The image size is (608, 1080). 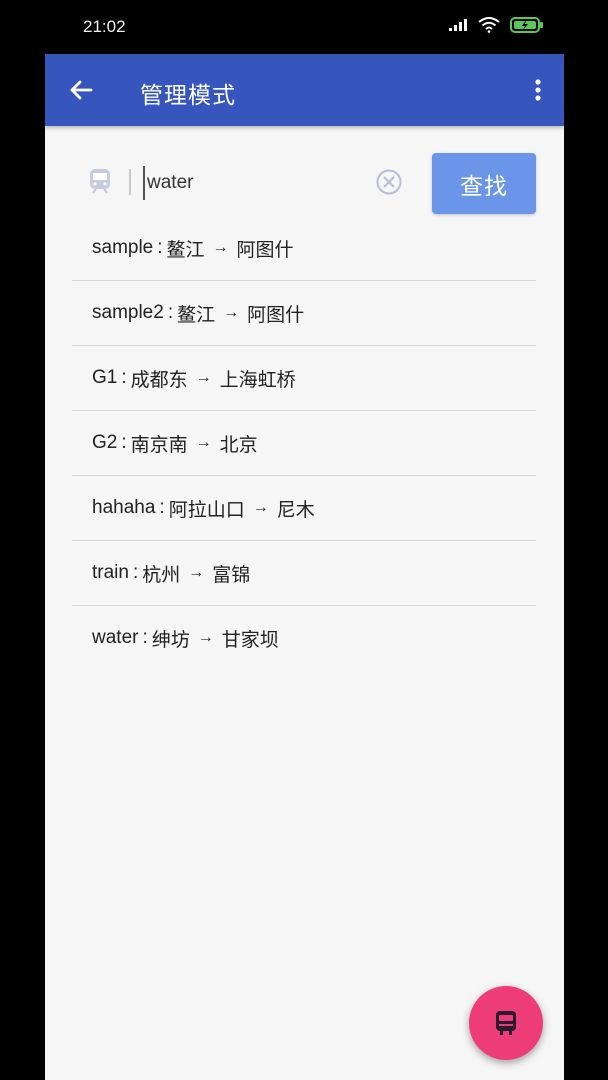 What do you see at coordinates (304, 27) in the screenshot?
I see `status-bar: 21:02` at bounding box center [304, 27].